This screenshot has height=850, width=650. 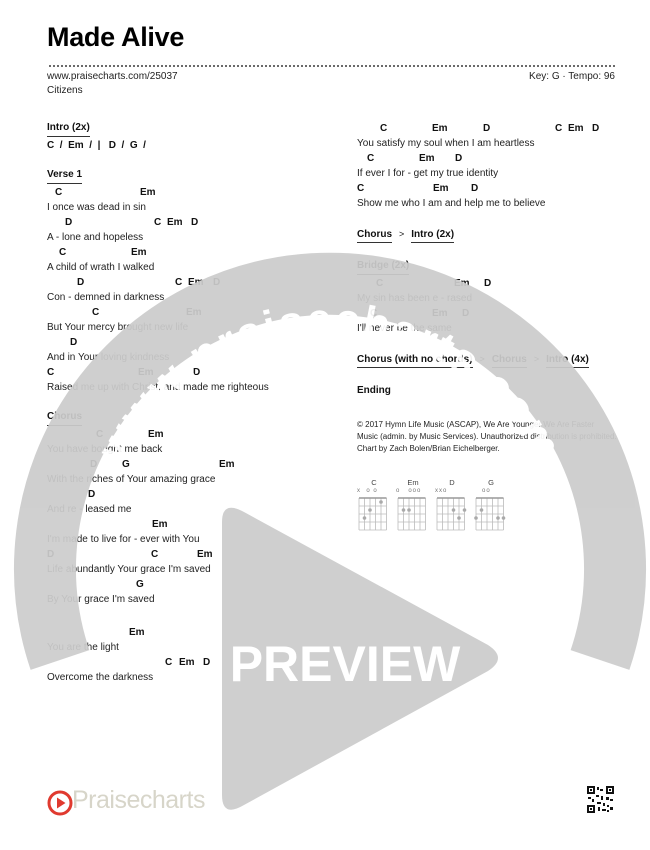 What do you see at coordinates (123, 539) in the screenshot?
I see `lyric-line: I'm made to live for - ever with You` at bounding box center [123, 539].